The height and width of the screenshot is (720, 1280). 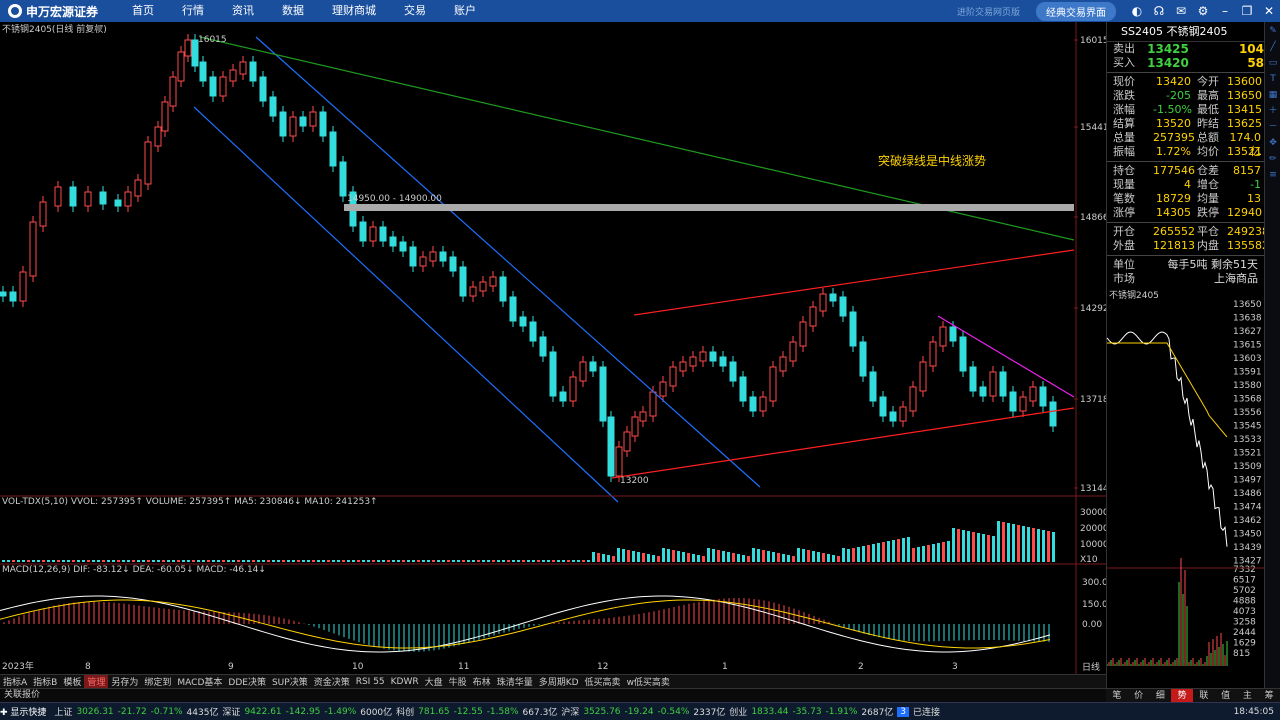 What do you see at coordinates (15, 681) in the screenshot?
I see `indicator-tab: 指标A` at bounding box center [15, 681].